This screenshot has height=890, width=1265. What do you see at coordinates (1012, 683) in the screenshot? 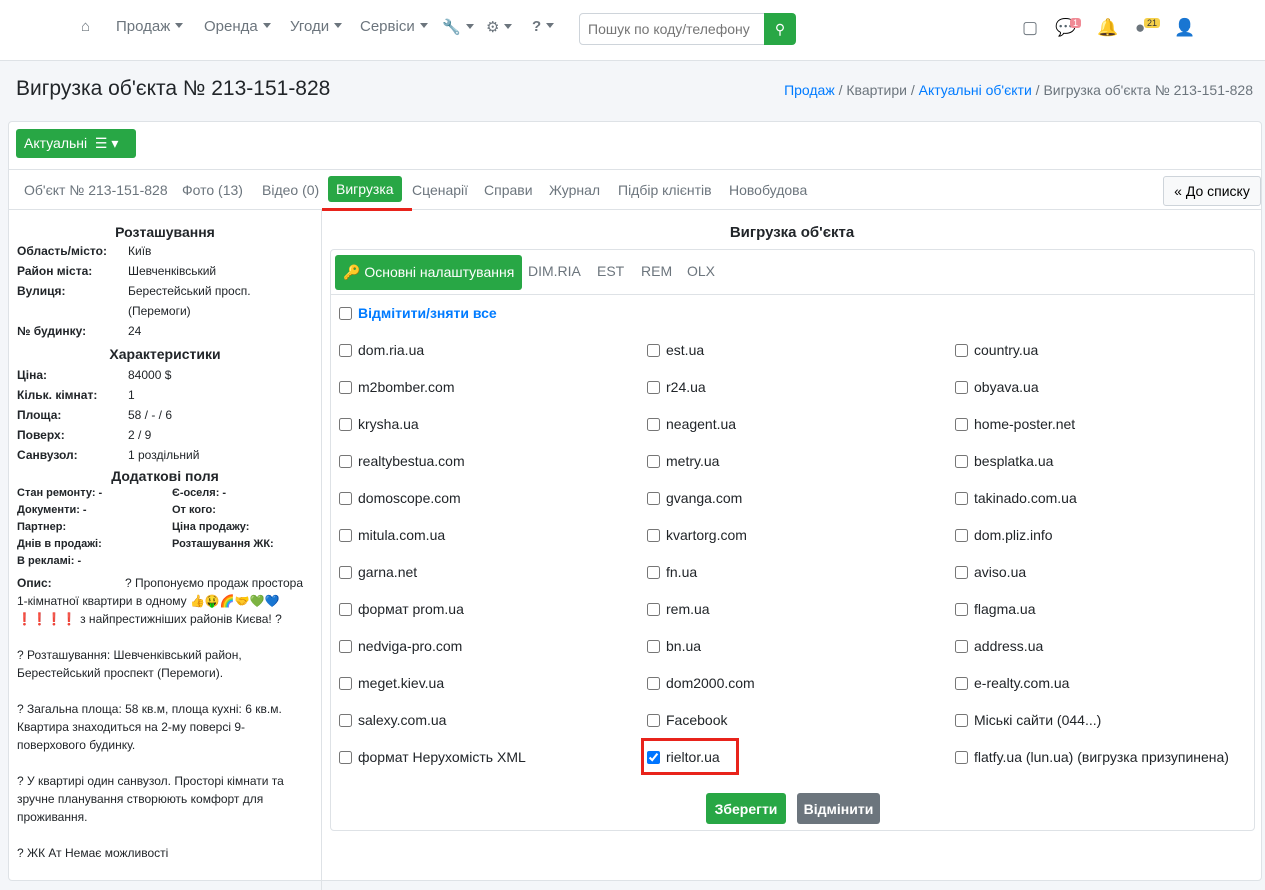
I see `site-checkbox: e-realty.com.ua` at bounding box center [1012, 683].